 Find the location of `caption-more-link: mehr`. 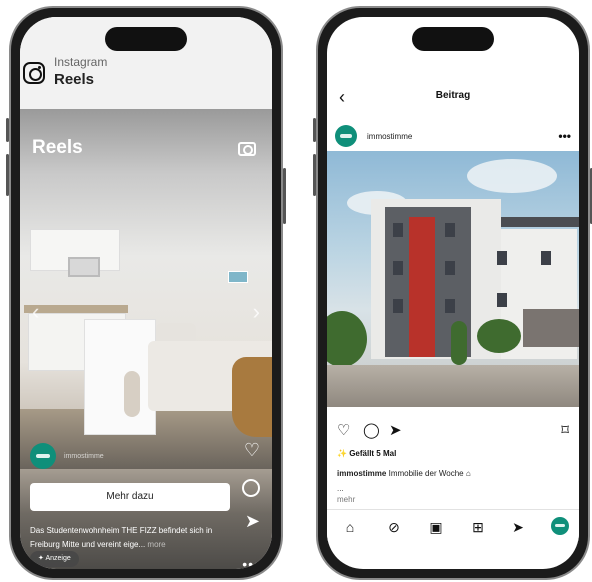

caption-more-link: mehr is located at coordinates (346, 499).